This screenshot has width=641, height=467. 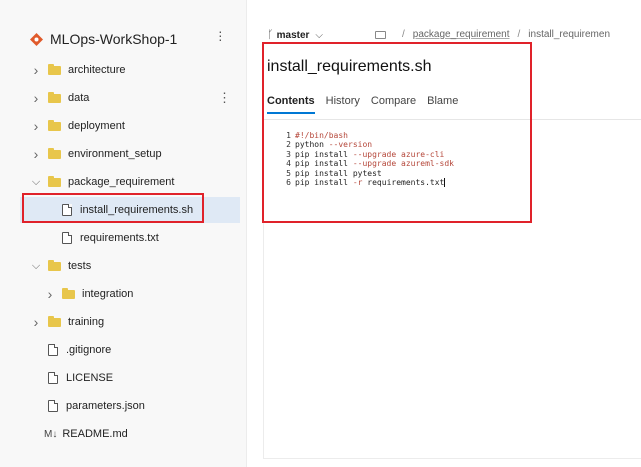 What do you see at coordinates (86, 322) in the screenshot?
I see `tree-item-label: training` at bounding box center [86, 322].